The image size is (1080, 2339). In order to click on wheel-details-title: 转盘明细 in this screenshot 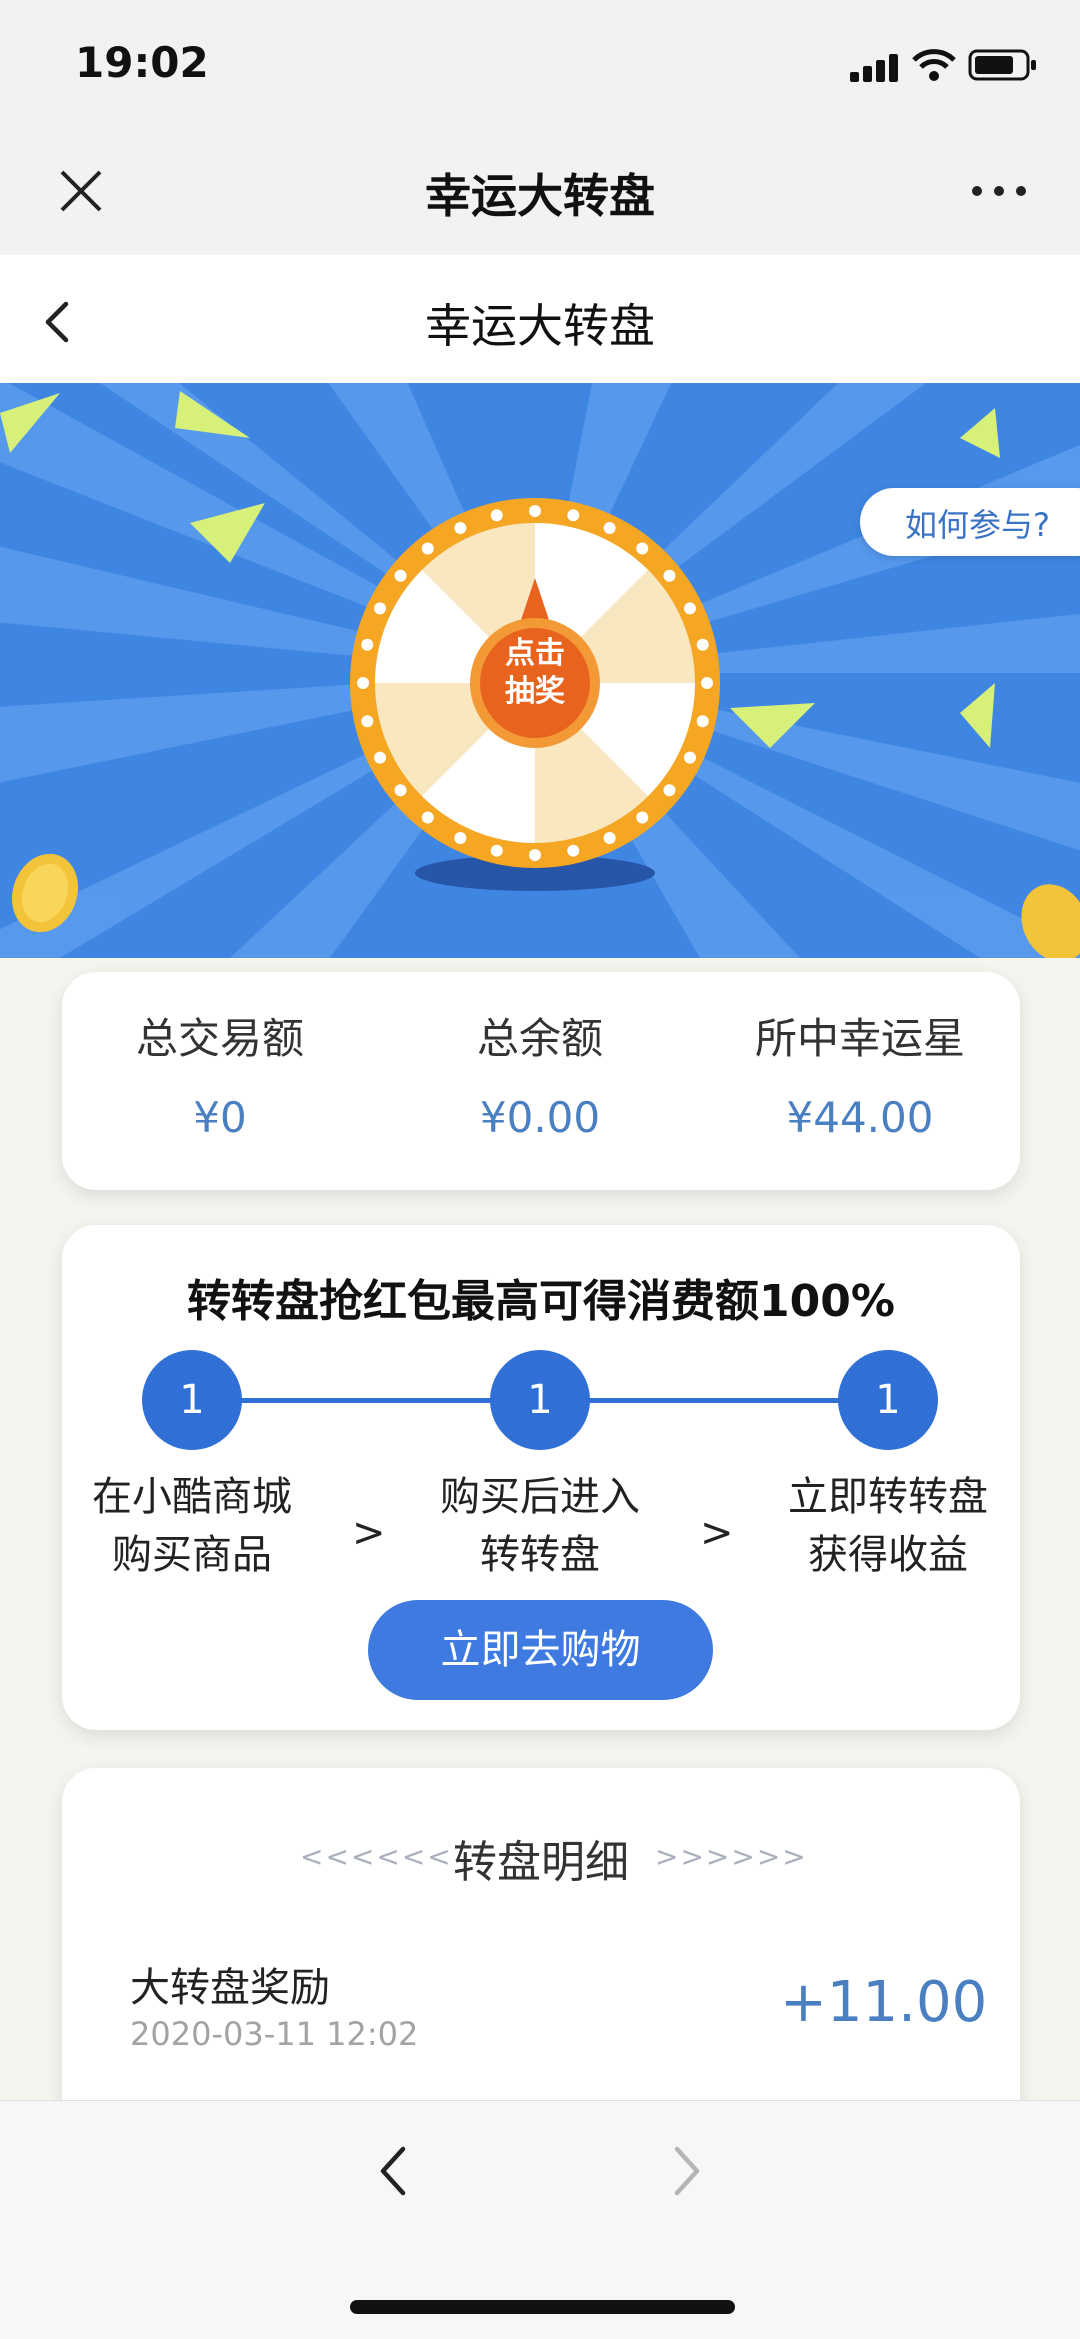, I will do `click(541, 1862)`.